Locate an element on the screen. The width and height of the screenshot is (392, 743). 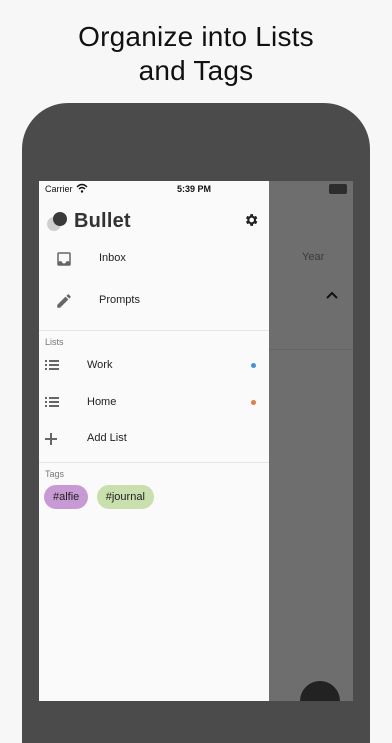
wifi-icon is located at coordinates (82, 188).